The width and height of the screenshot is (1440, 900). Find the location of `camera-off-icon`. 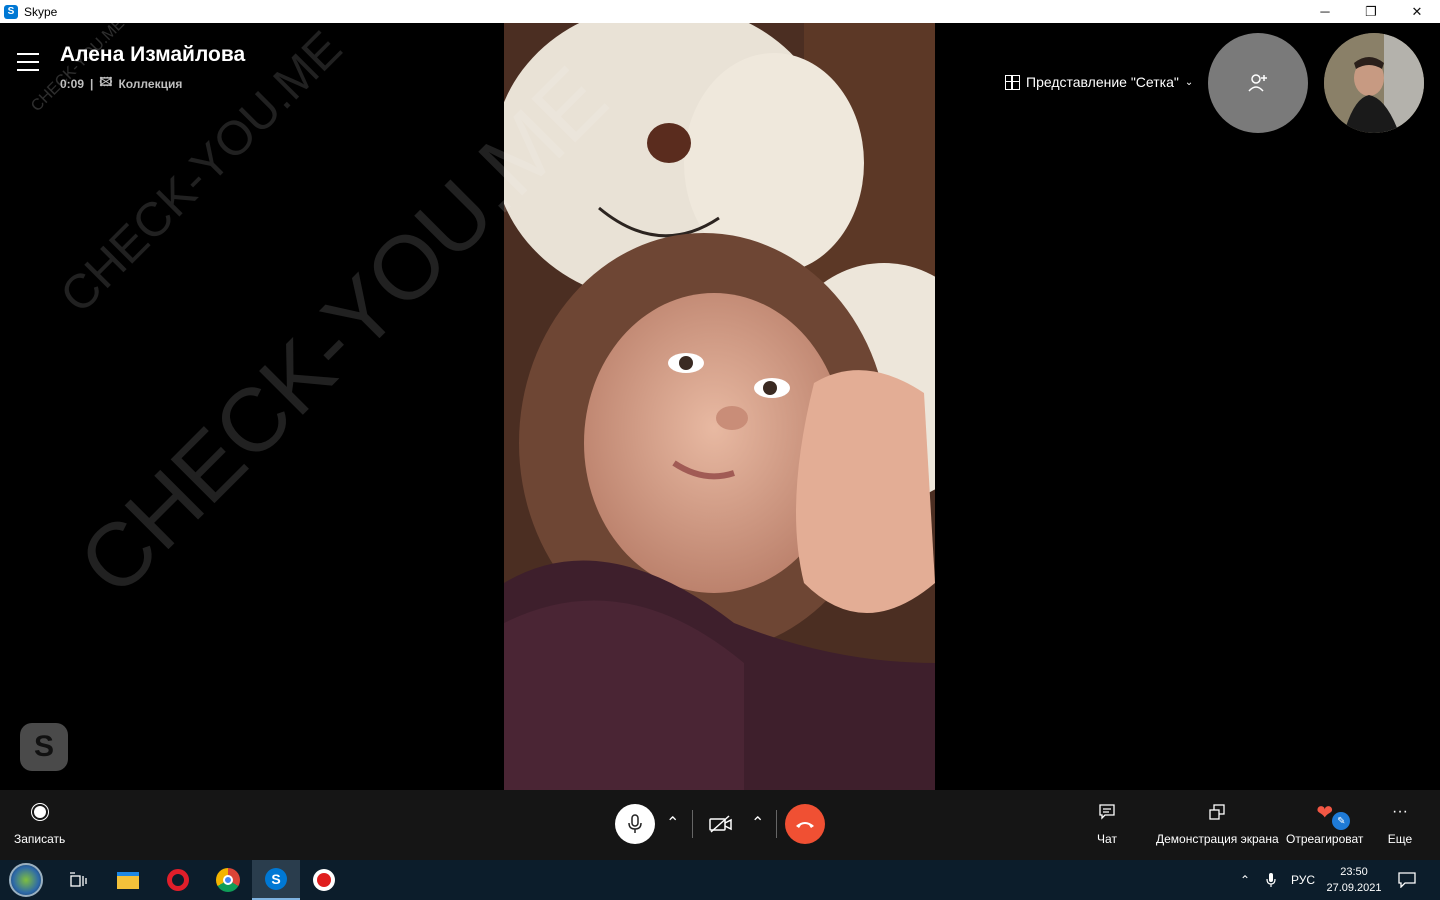

camera-off-icon is located at coordinates (720, 824).